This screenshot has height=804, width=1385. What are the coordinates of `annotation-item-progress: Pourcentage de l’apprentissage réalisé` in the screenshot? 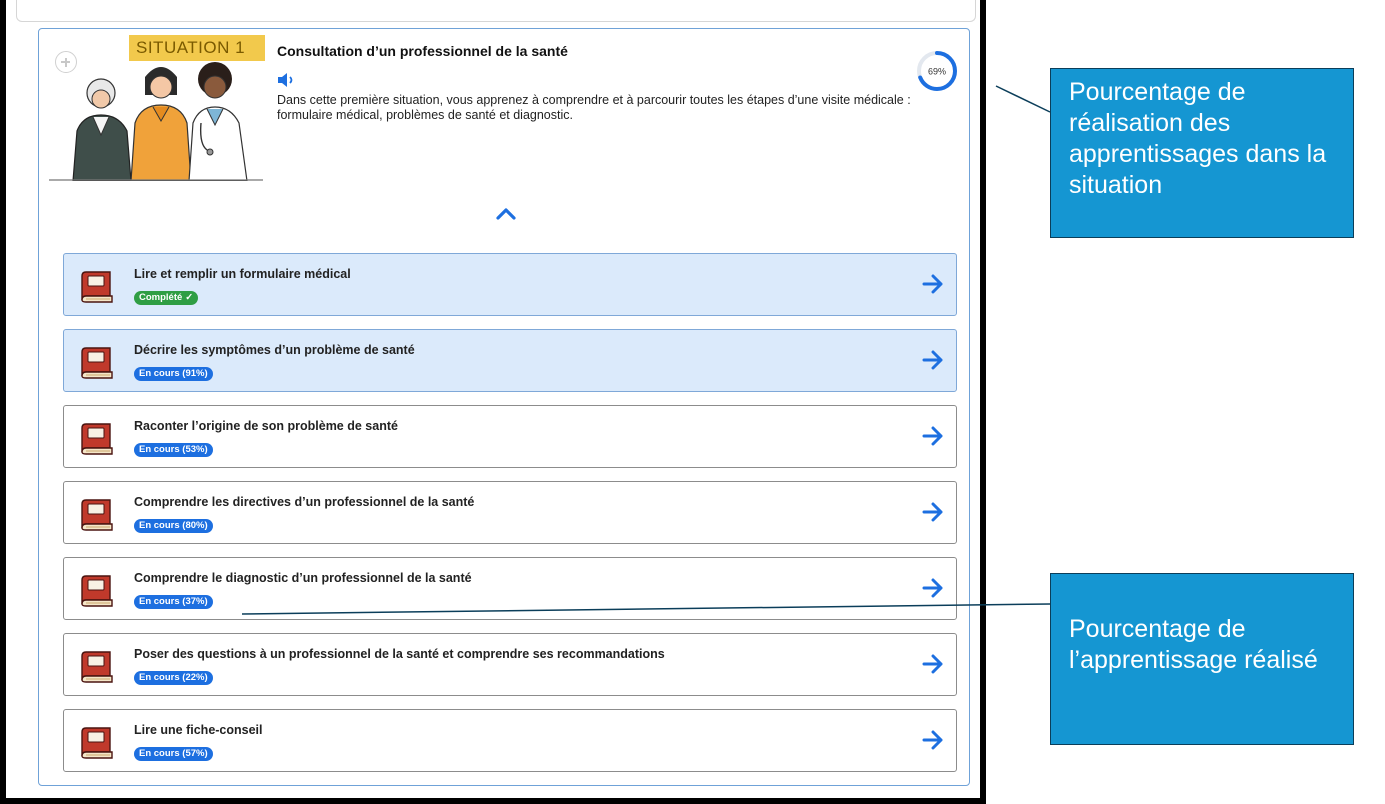 It's located at (1202, 659).